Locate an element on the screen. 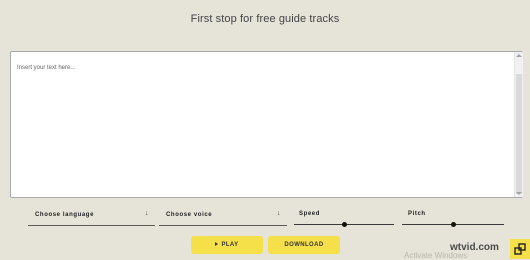  corner-link-button is located at coordinates (520, 249).